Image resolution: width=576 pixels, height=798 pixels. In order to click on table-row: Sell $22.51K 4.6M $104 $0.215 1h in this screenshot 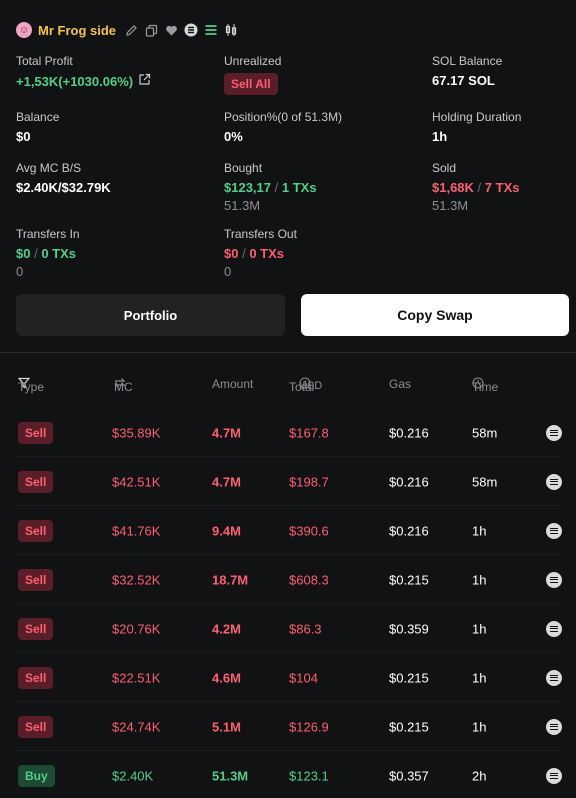, I will do `click(288, 677)`.